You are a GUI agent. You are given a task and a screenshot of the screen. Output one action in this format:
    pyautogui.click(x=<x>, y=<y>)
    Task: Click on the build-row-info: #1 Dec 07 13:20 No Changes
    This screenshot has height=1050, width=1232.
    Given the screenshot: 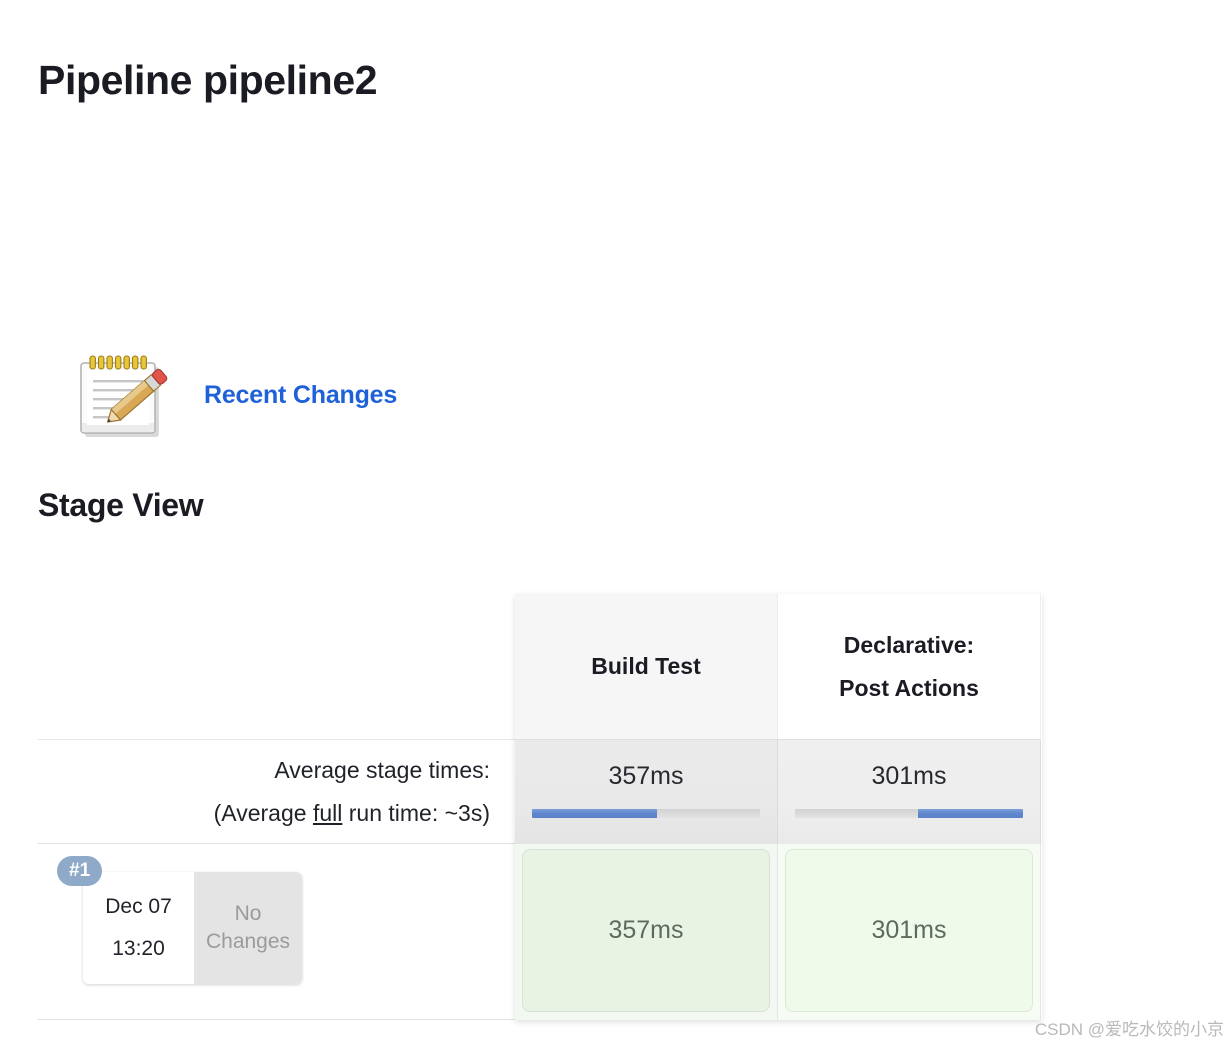 What is the action you would take?
    pyautogui.click(x=276, y=932)
    